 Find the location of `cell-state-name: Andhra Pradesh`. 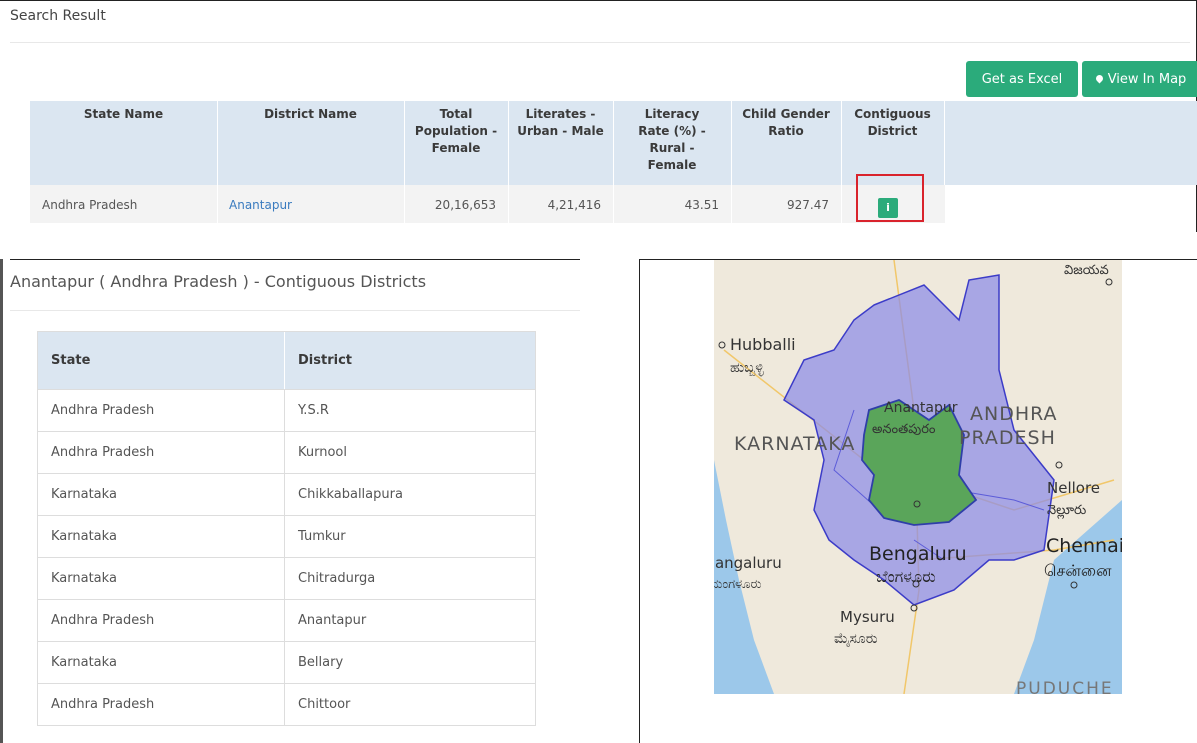

cell-state-name: Andhra Pradesh is located at coordinates (90, 205).